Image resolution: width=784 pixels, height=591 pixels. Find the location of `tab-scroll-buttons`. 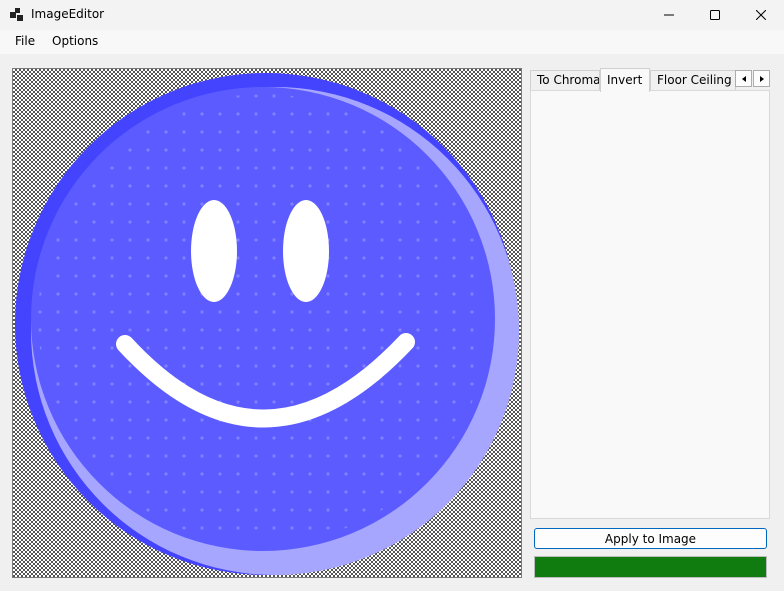

tab-scroll-buttons is located at coordinates (753, 78).